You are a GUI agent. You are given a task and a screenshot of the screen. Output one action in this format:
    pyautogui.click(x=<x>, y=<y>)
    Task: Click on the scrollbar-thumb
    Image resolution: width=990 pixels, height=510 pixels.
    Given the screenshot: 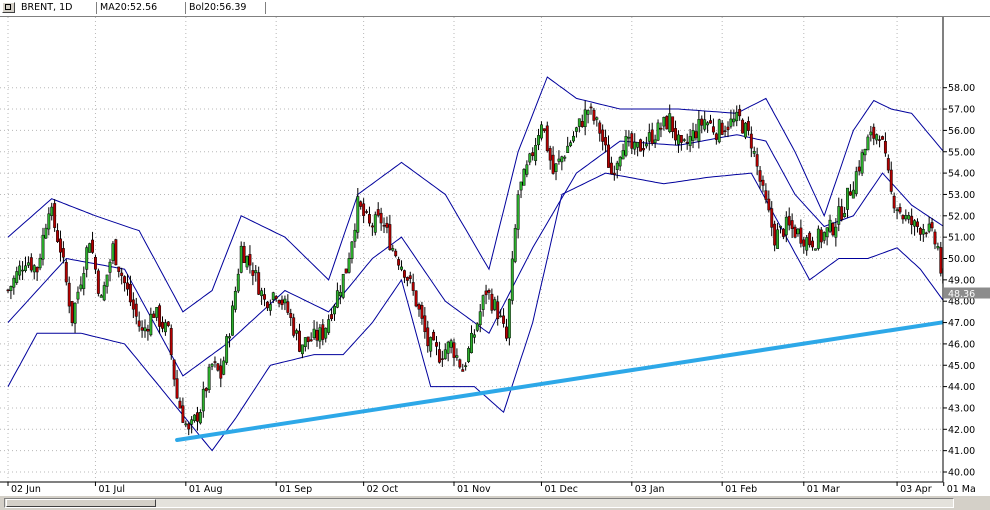 What is the action you would take?
    pyautogui.click(x=81, y=503)
    